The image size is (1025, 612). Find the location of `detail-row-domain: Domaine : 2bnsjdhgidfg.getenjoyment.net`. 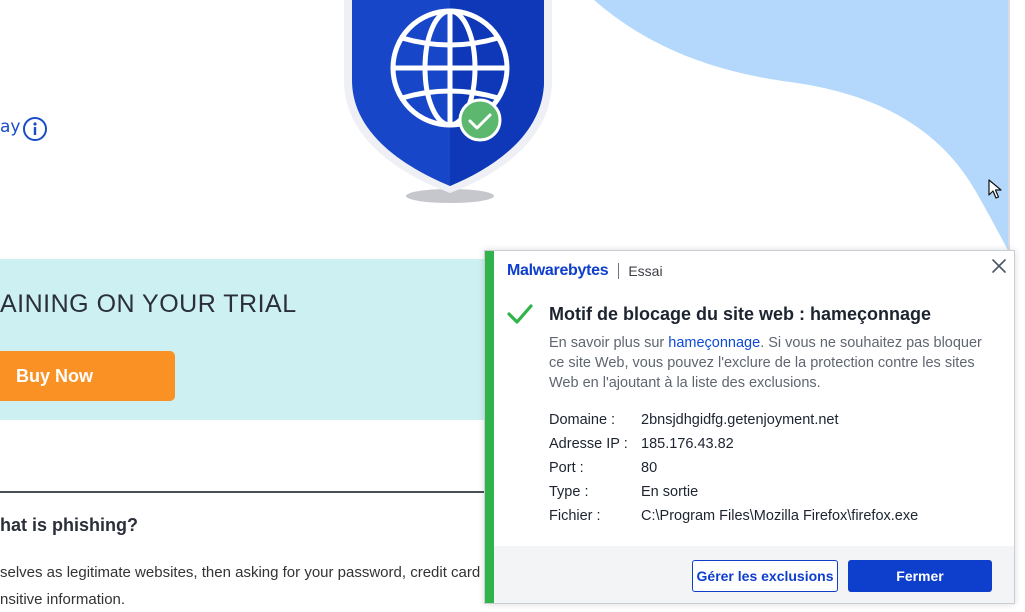

detail-row-domain: Domaine : 2bnsjdhgidfg.getenjoyment.net is located at coordinates (733, 420).